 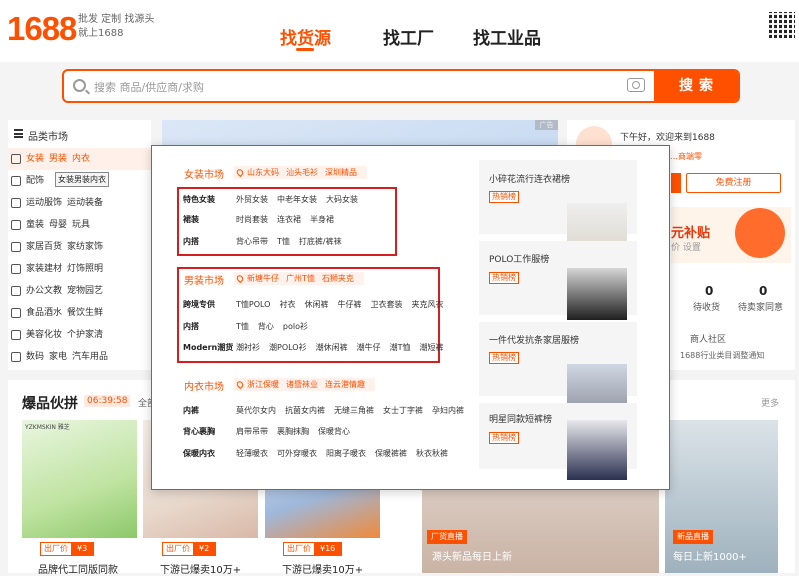 I want to click on category-row: 办公文教 宠物园艺, so click(x=79, y=291).